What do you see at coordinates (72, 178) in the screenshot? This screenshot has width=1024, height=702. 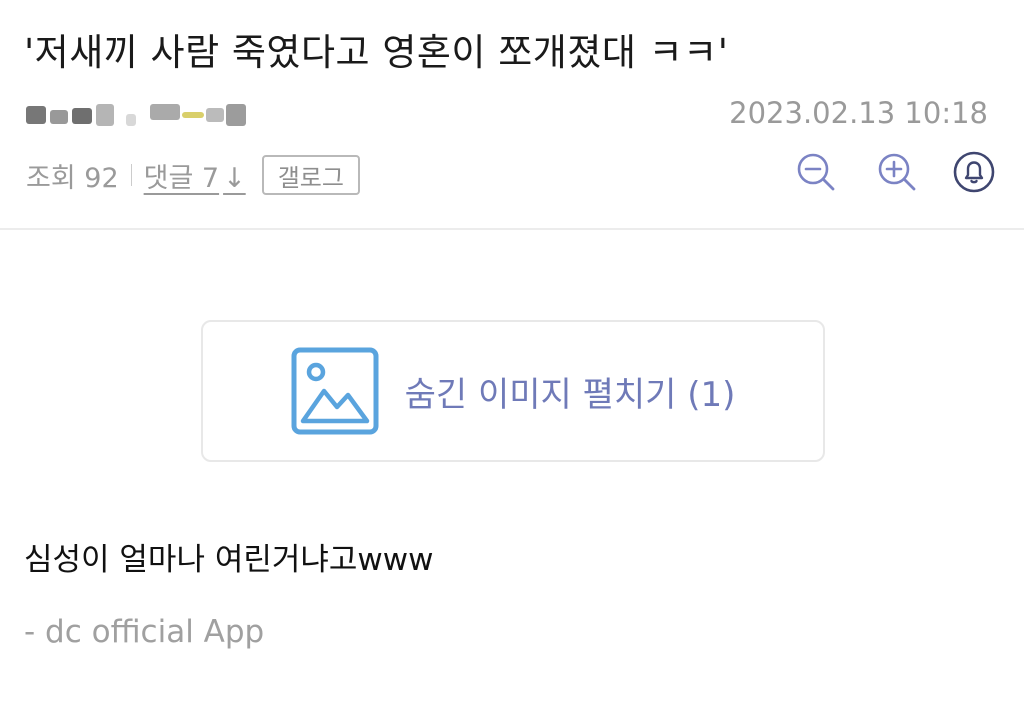 I see `view-count: 조회 92` at bounding box center [72, 178].